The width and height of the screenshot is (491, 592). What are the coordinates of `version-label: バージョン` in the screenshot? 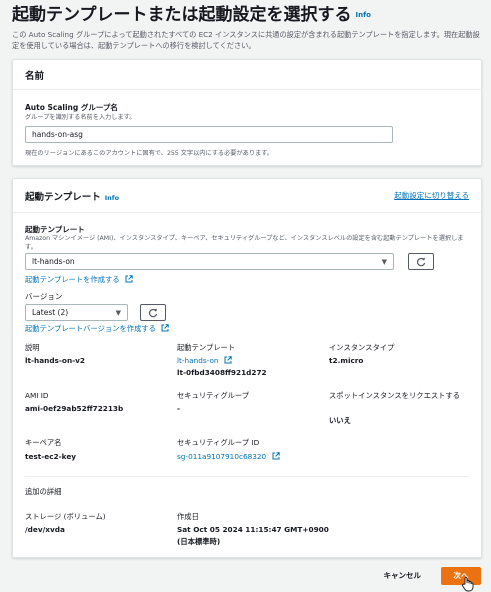 It's located at (44, 296).